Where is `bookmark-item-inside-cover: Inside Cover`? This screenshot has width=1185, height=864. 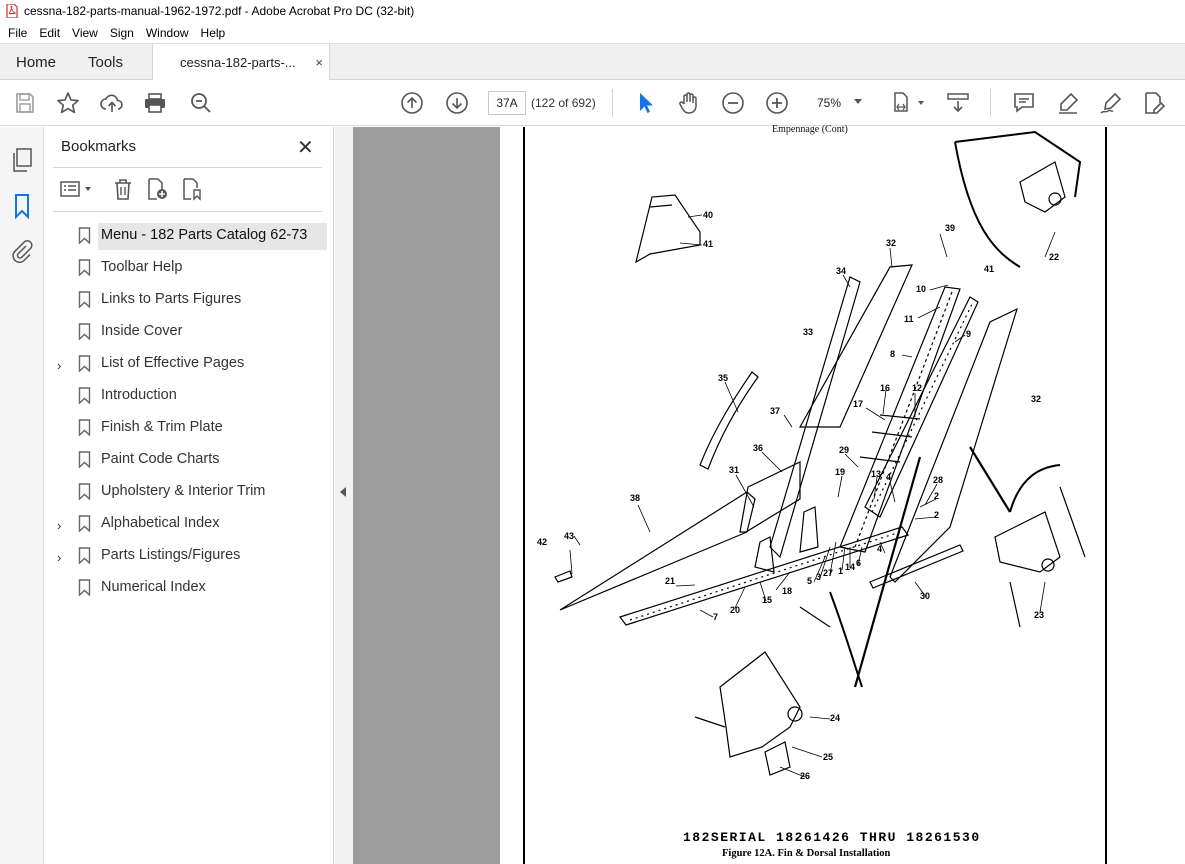 bookmark-item-inside-cover: Inside Cover is located at coordinates (189, 332).